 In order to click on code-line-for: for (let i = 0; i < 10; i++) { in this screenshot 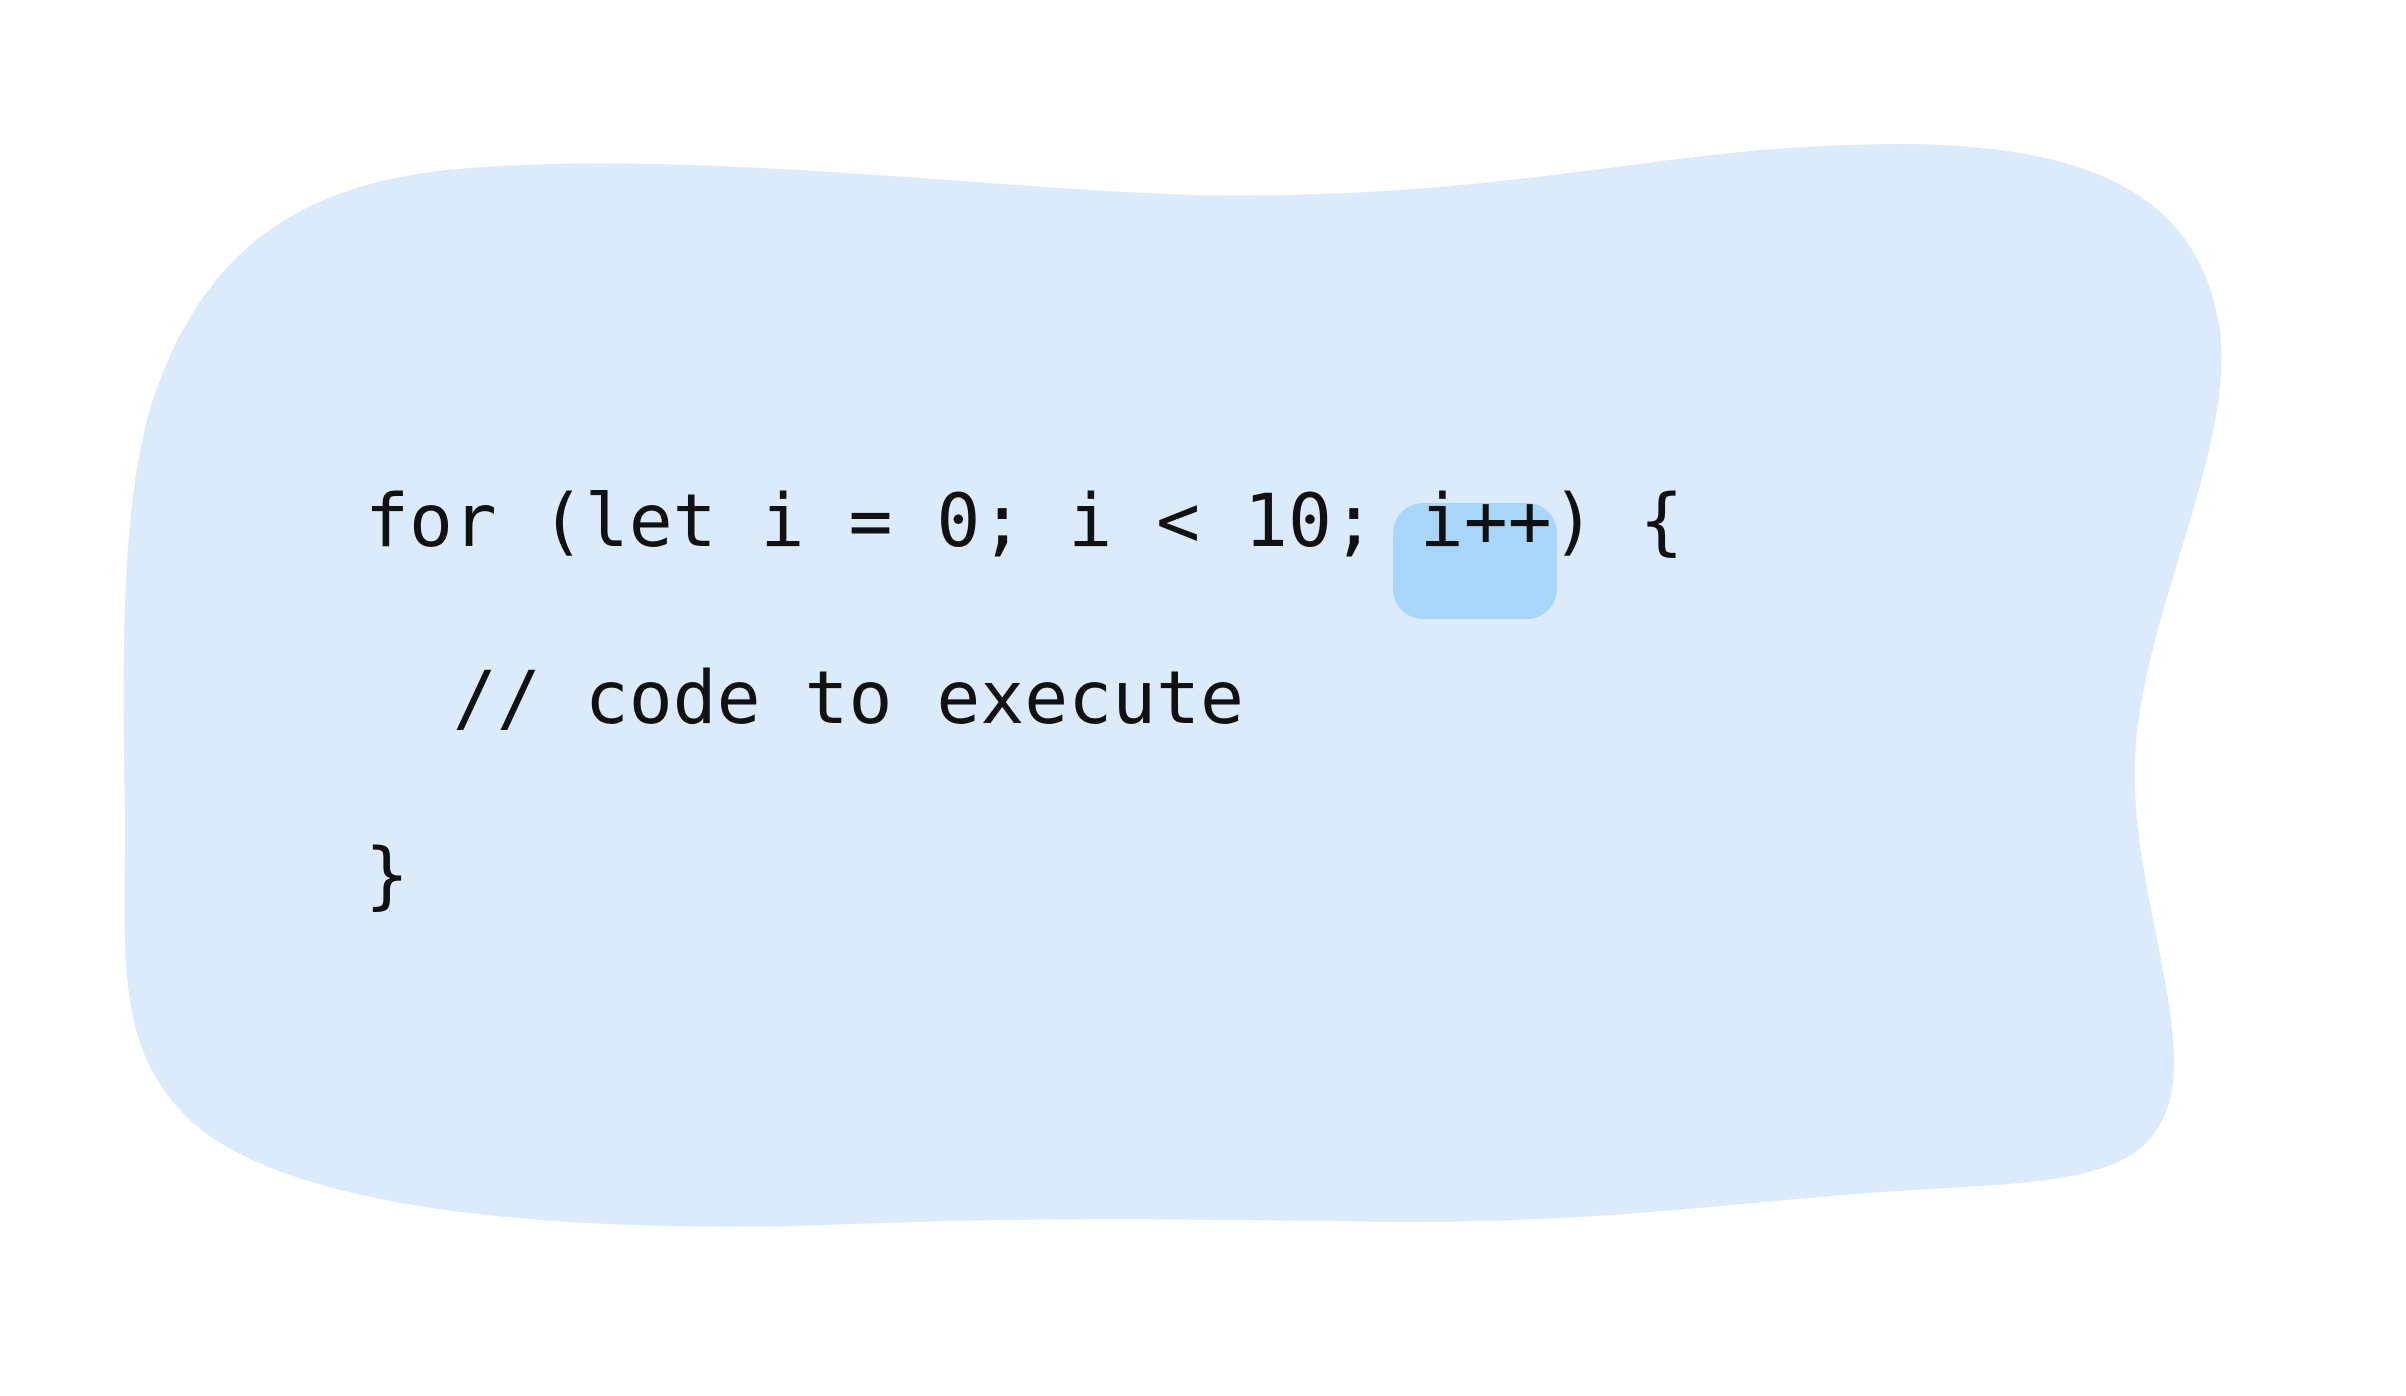, I will do `click(1024, 521)`.